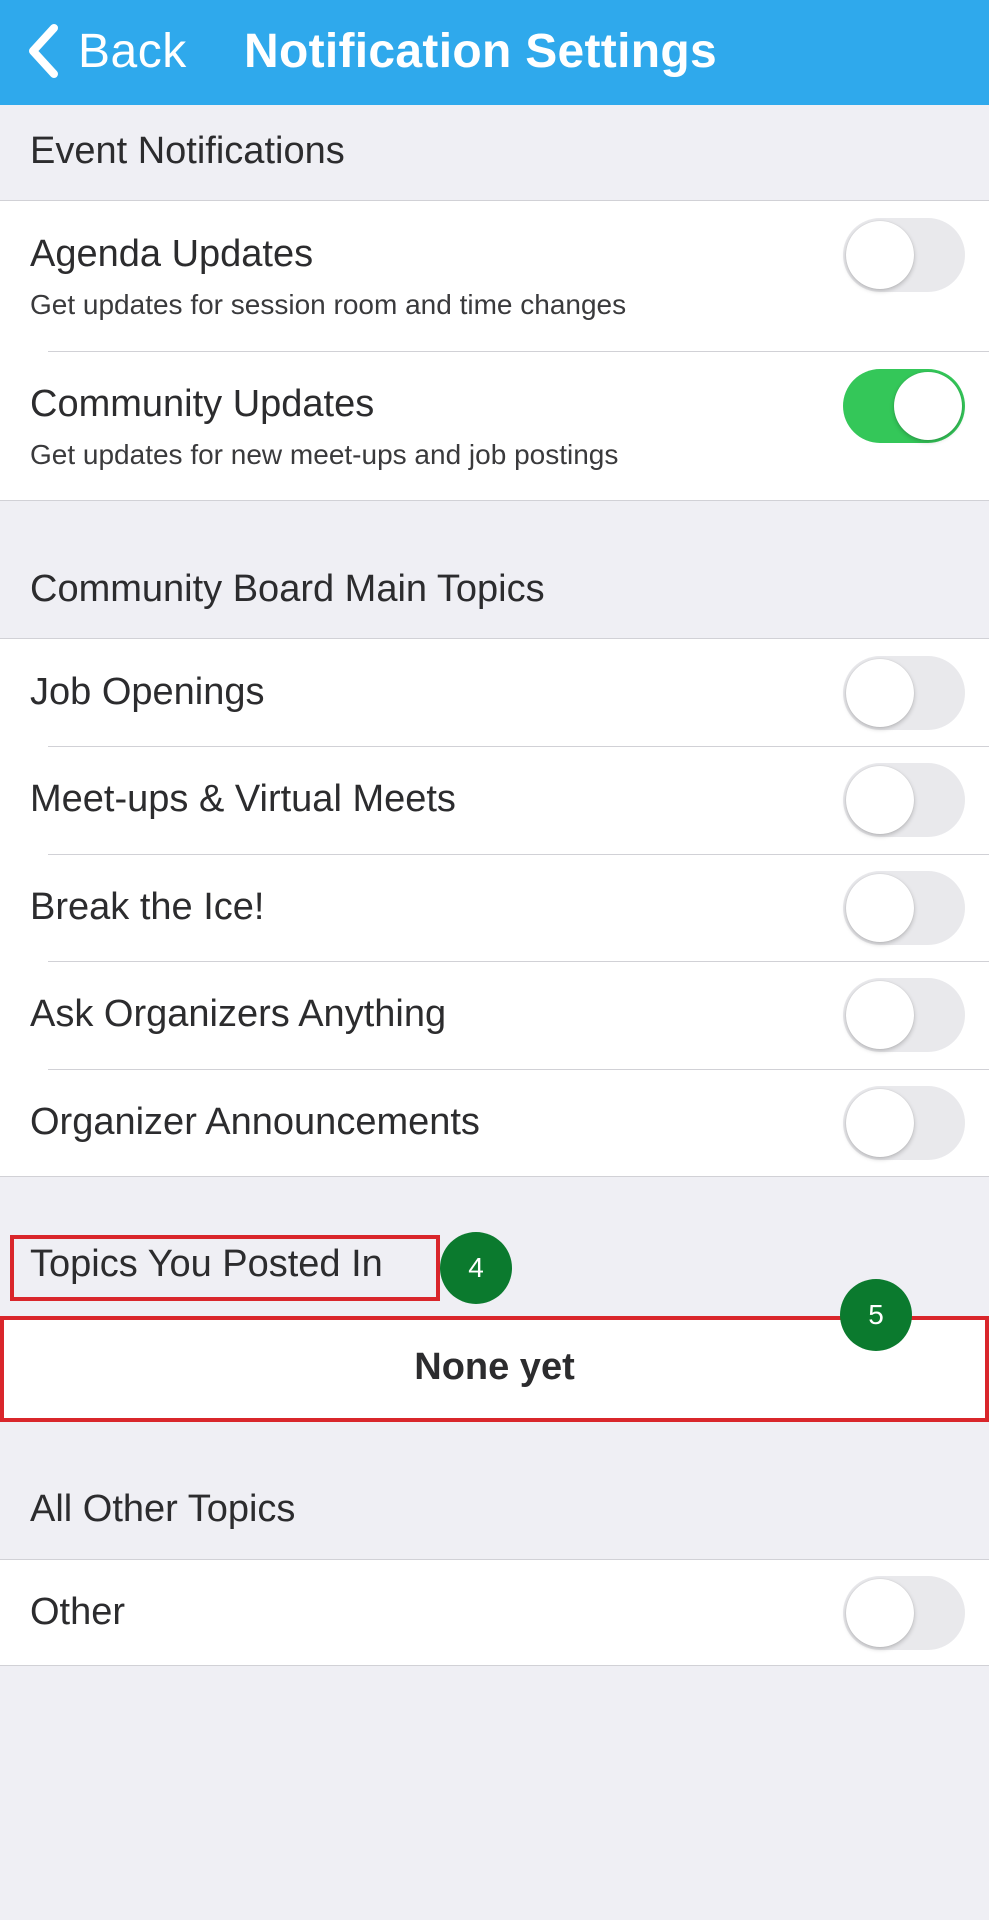  What do you see at coordinates (494, 800) in the screenshot?
I see `setting-row-meet-ups: Meet-ups & Virtual Meets` at bounding box center [494, 800].